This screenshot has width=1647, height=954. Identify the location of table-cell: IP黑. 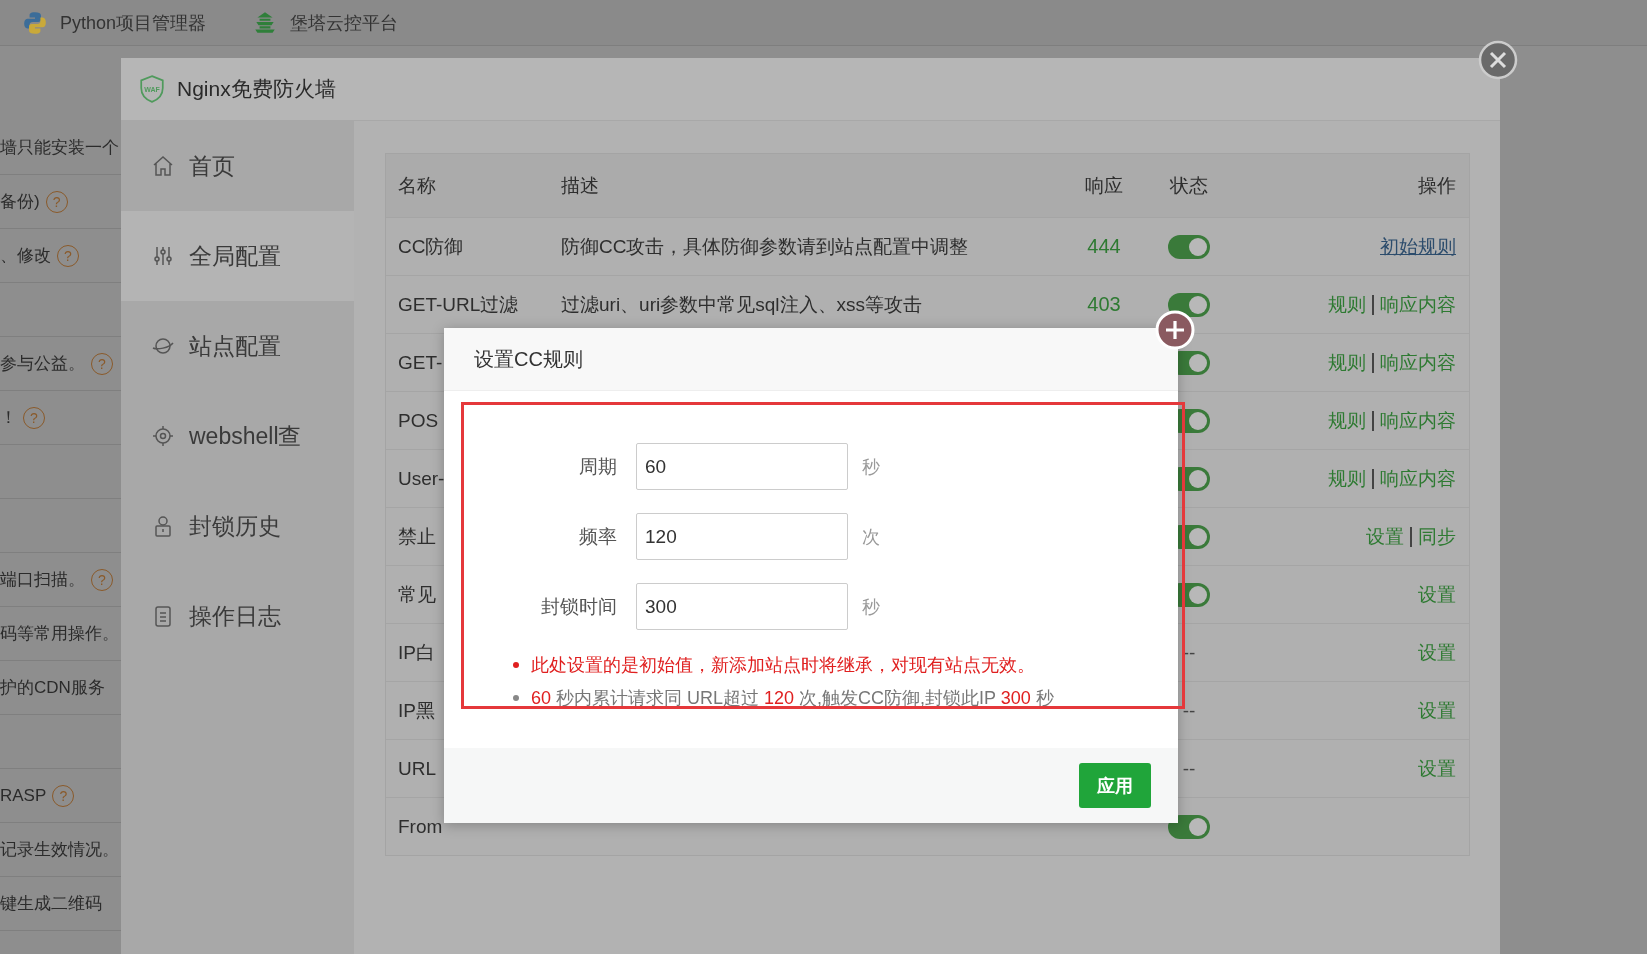
(416, 710).